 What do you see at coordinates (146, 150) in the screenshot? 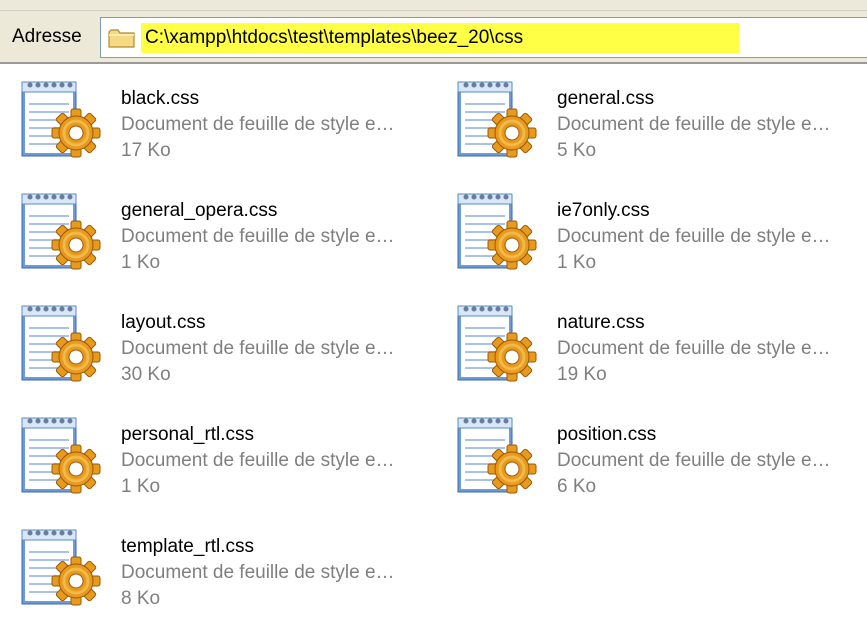
I see `file-size: 17 Ko` at bounding box center [146, 150].